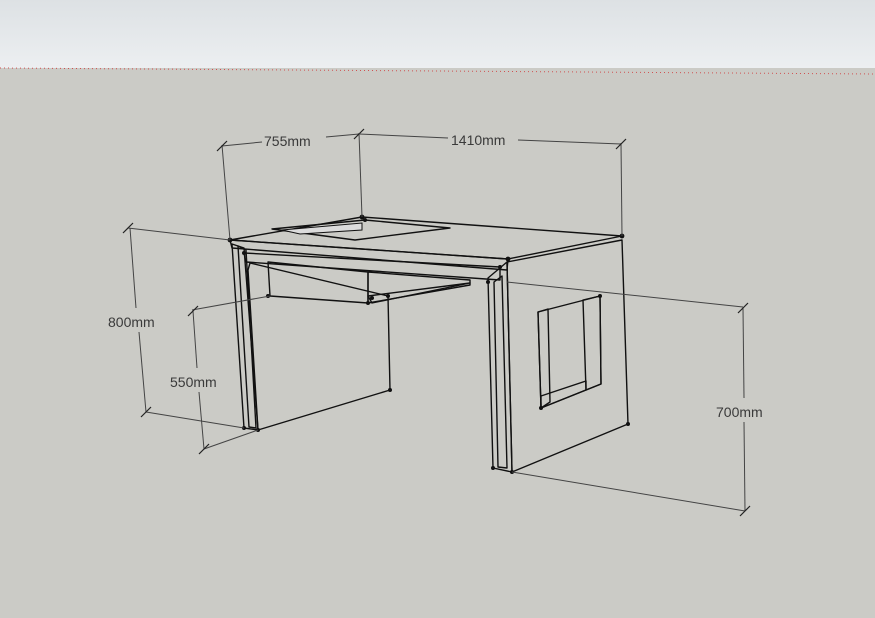 The width and height of the screenshot is (875, 618). Describe the element at coordinates (500, 372) in the screenshot. I see `front-right-leg-selected` at that location.